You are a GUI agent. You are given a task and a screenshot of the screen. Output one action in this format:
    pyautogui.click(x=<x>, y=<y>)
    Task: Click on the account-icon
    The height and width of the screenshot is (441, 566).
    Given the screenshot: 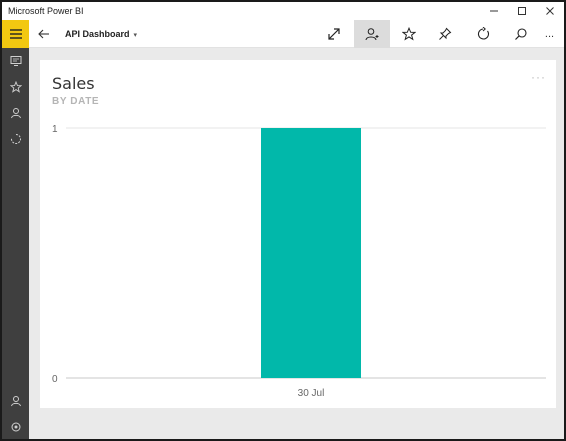 What is the action you would take?
    pyautogui.click(x=15, y=401)
    